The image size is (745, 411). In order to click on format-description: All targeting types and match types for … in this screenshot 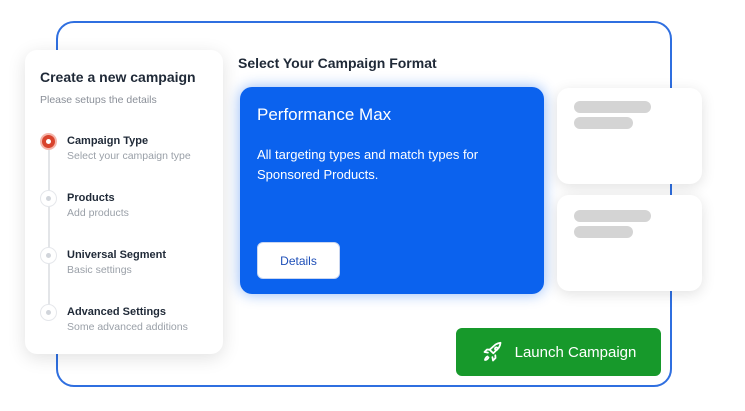, I will do `click(368, 164)`.